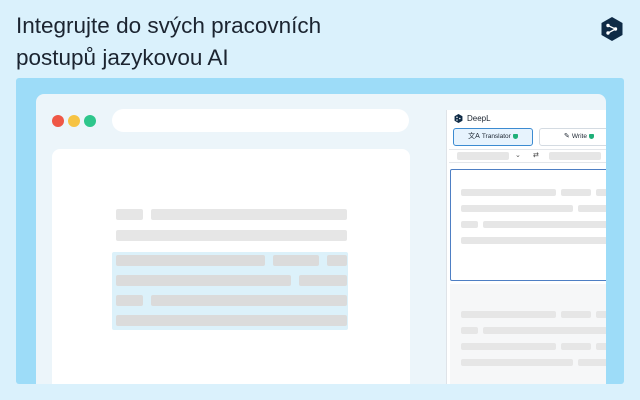 Image resolution: width=640 pixels, height=400 pixels. I want to click on window-close-dot, so click(58, 121).